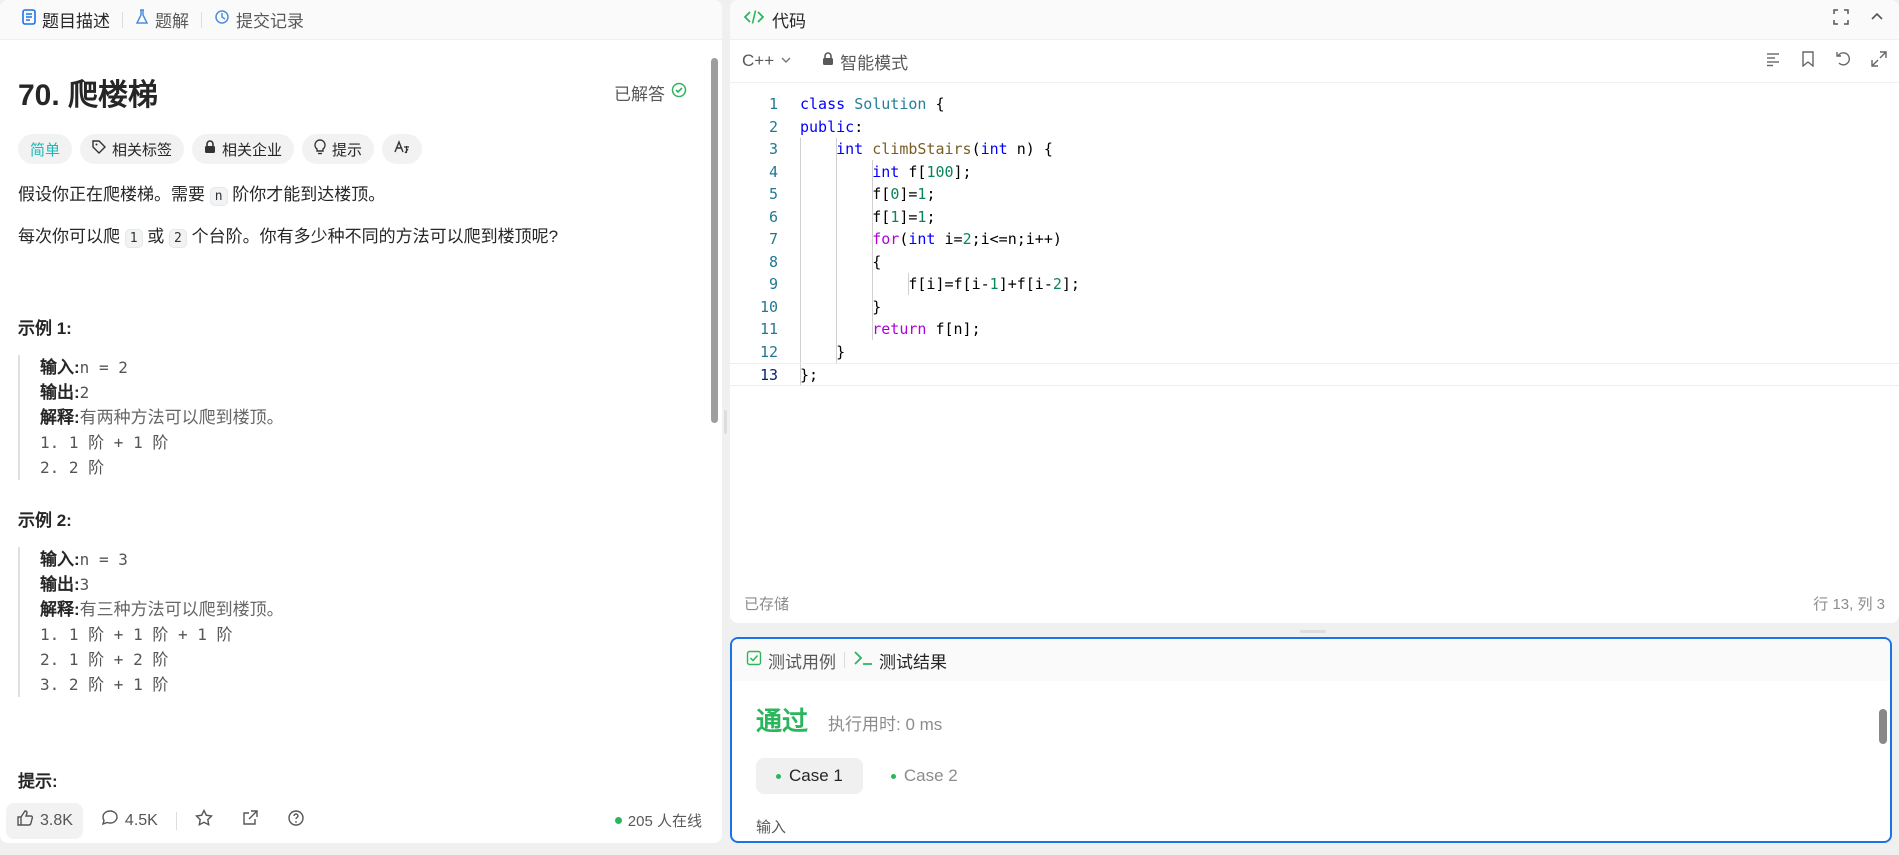 The image size is (1899, 855). I want to click on inline-code: n, so click(218, 196).